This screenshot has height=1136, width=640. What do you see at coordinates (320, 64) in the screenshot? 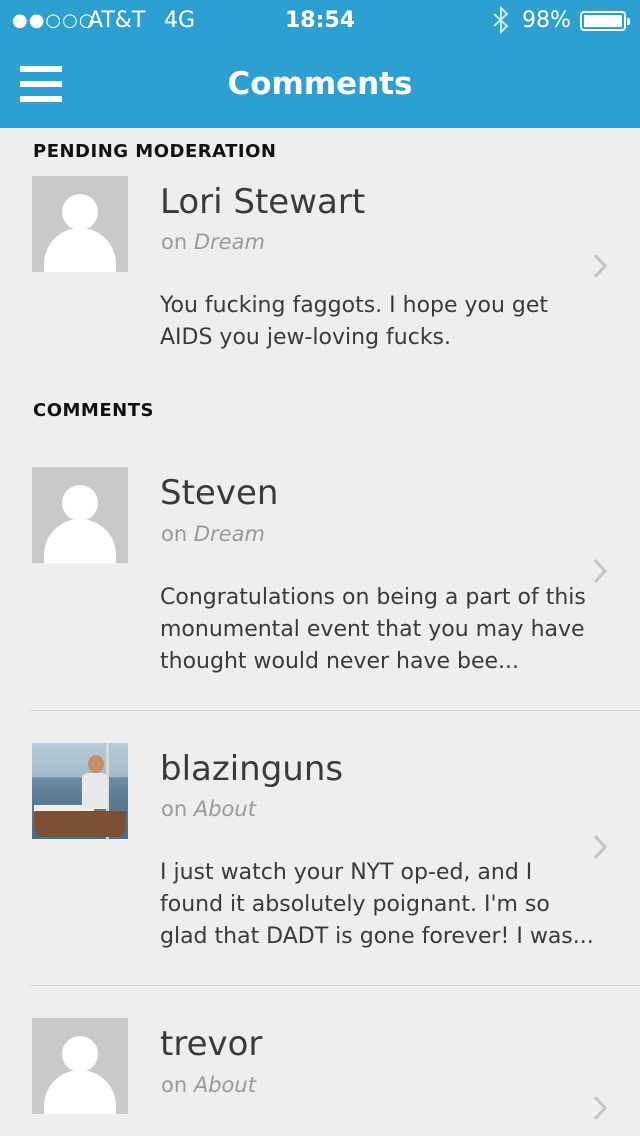
I see `top-bar: ●●○○○ AT&T 4G 18:54 98% Comments` at bounding box center [320, 64].